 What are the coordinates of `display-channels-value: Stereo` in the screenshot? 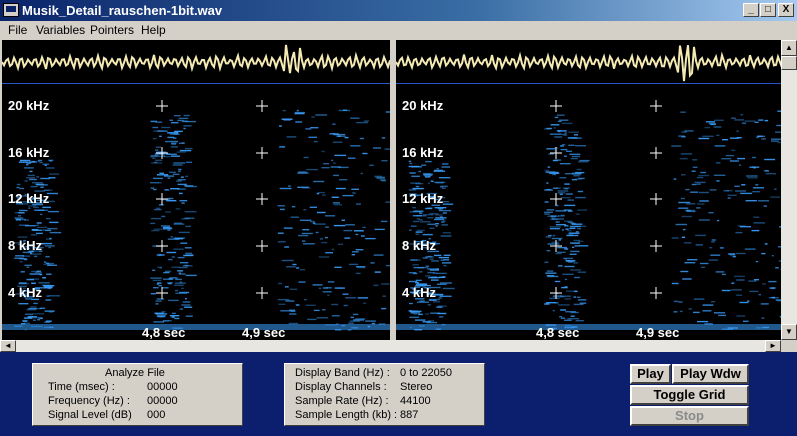 It's located at (416, 387).